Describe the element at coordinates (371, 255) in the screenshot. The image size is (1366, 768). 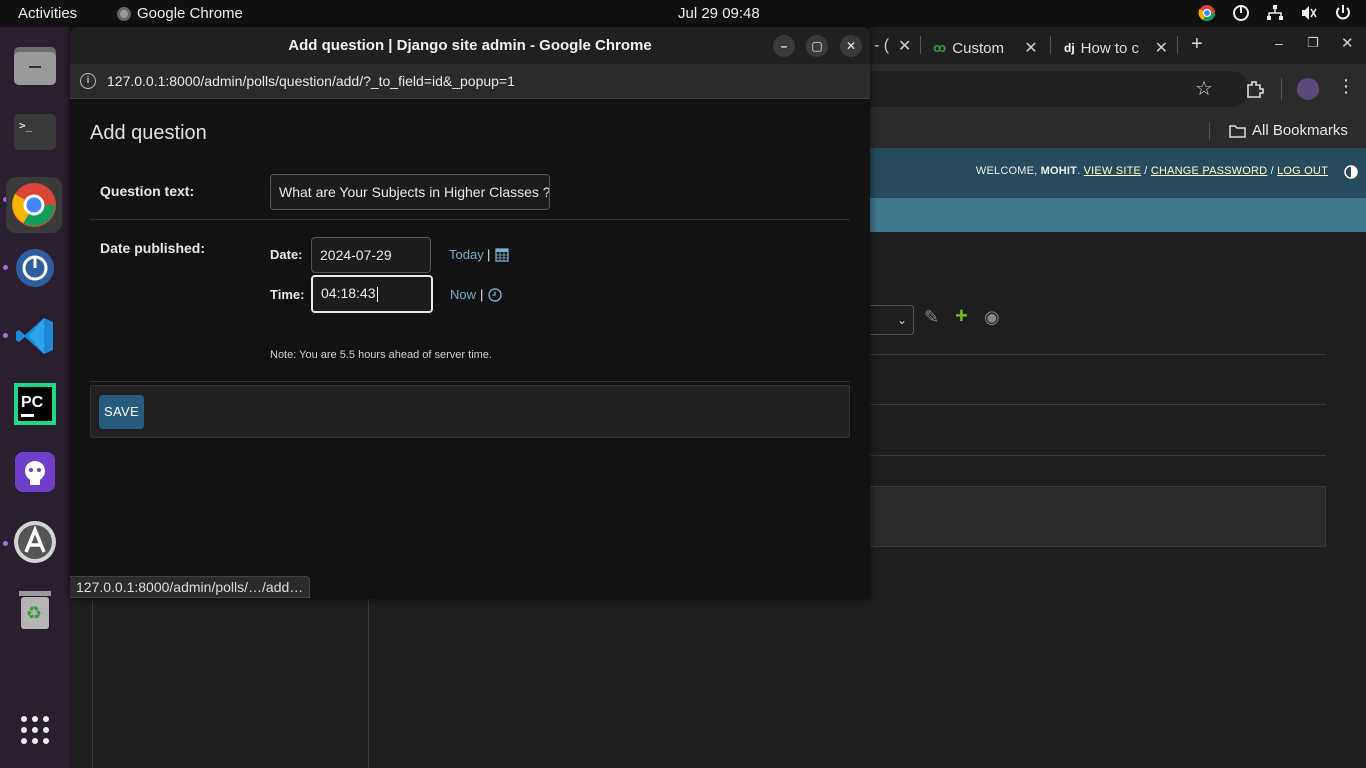
I see `date-input: 2024-07-29` at that location.